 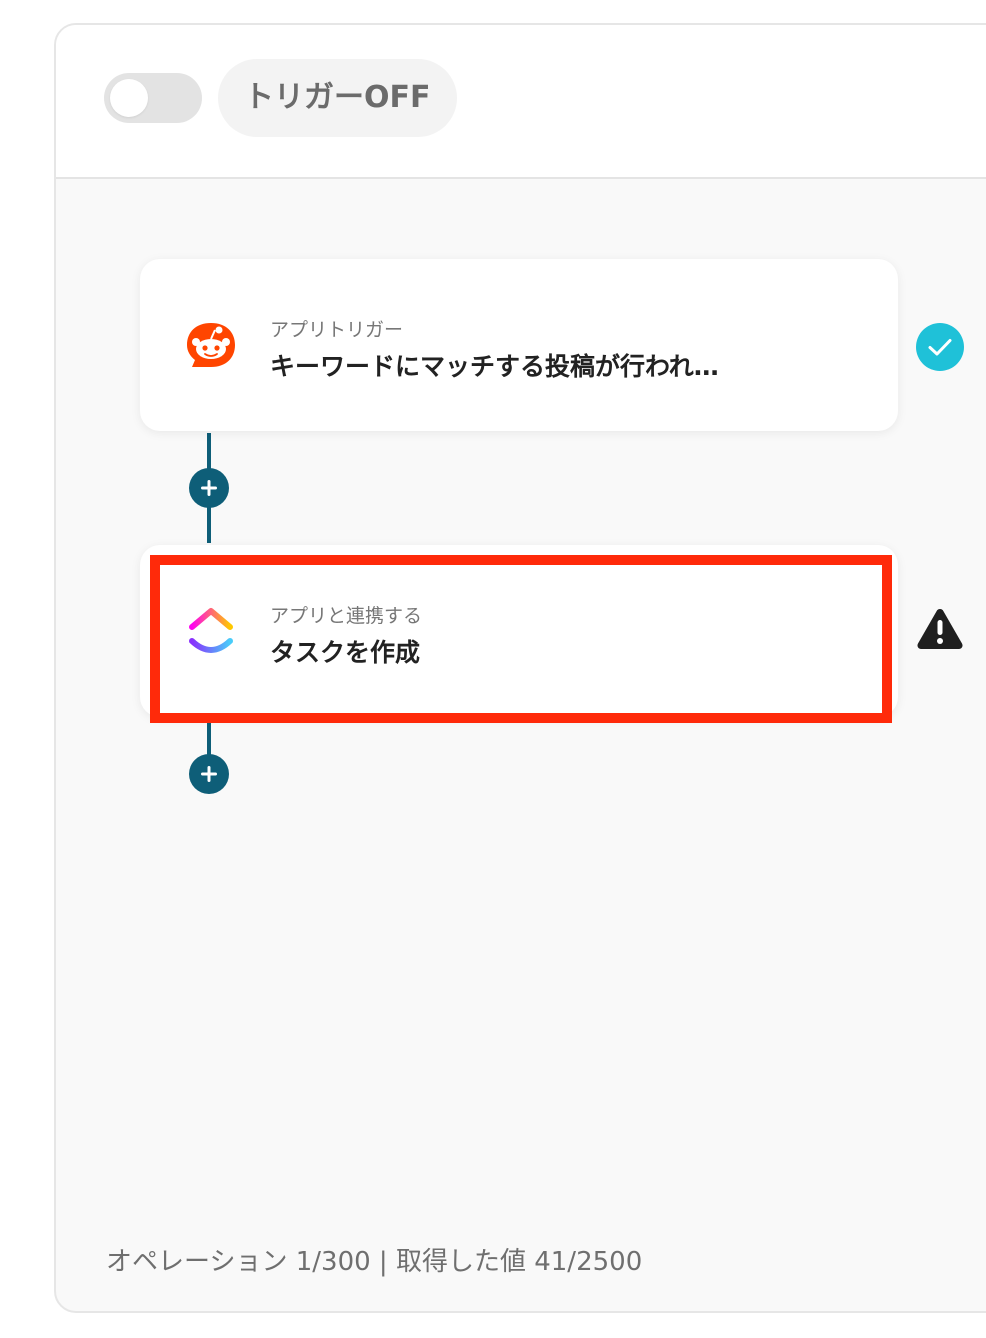 I want to click on check-circle-icon, so click(x=940, y=347).